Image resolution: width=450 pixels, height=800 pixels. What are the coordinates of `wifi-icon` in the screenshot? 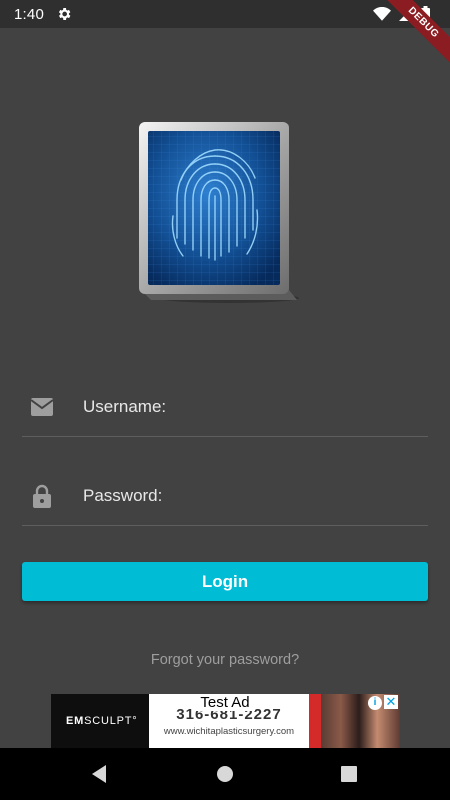 It's located at (382, 14).